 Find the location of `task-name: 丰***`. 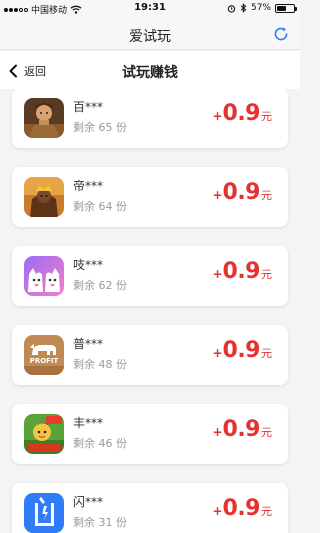

task-name: 丰*** is located at coordinates (88, 423).